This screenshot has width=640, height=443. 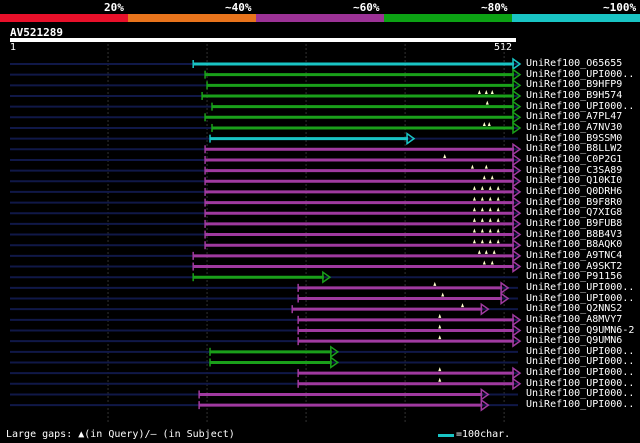 I want to click on hit-label: UniRef100_B9SSM0, so click(x=574, y=138).